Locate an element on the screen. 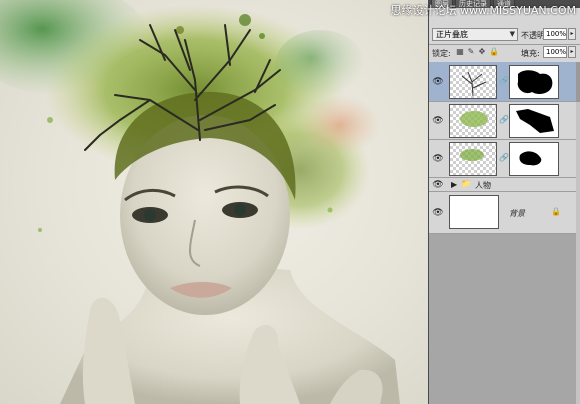  chevron-down-icon: ▼ is located at coordinates (512, 34).